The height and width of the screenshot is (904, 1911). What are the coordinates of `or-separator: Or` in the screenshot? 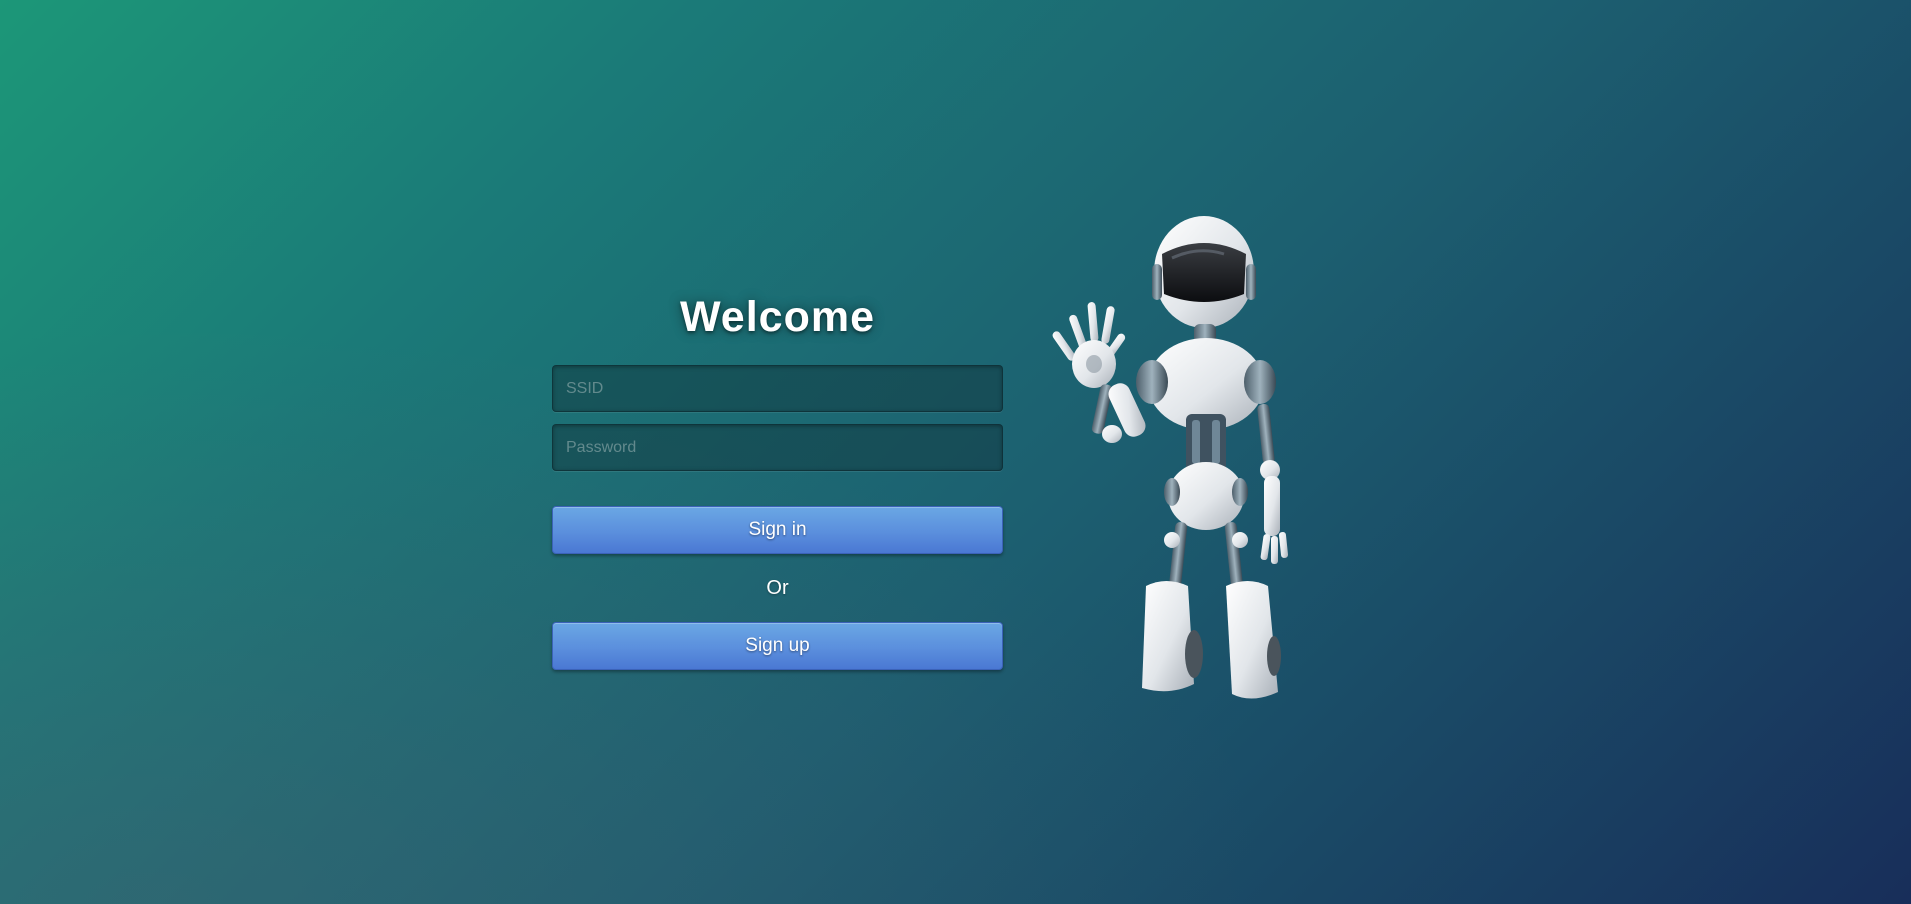 It's located at (777, 588).